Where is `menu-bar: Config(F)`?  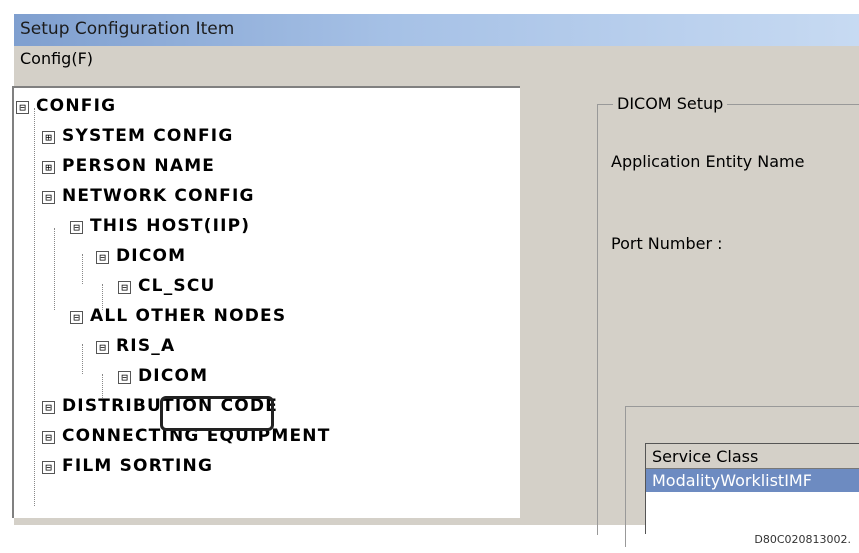
menu-bar: Config(F) is located at coordinates (436, 60).